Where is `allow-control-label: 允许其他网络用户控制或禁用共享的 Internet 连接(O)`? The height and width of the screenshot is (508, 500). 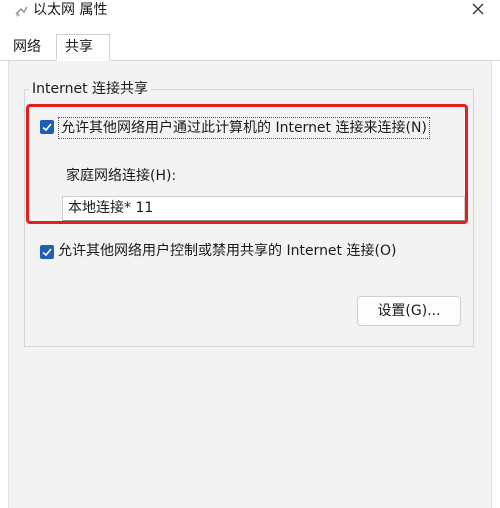 allow-control-label: 允许其他网络用户控制或禁用共享的 Internet 连接(O) is located at coordinates (227, 251).